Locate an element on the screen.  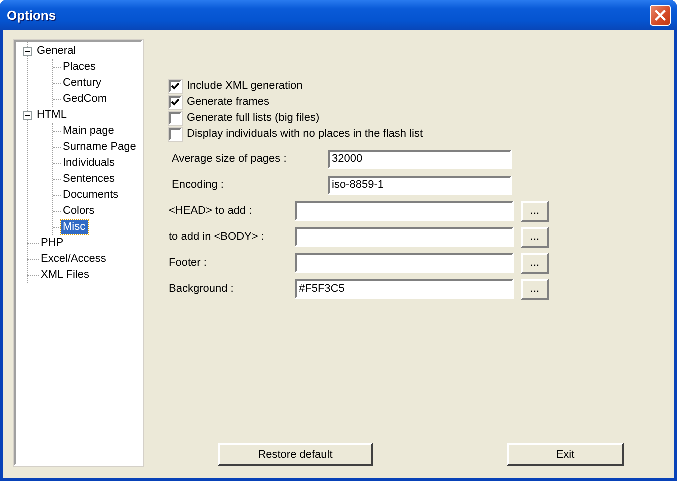
exit-button: Exit is located at coordinates (565, 454).